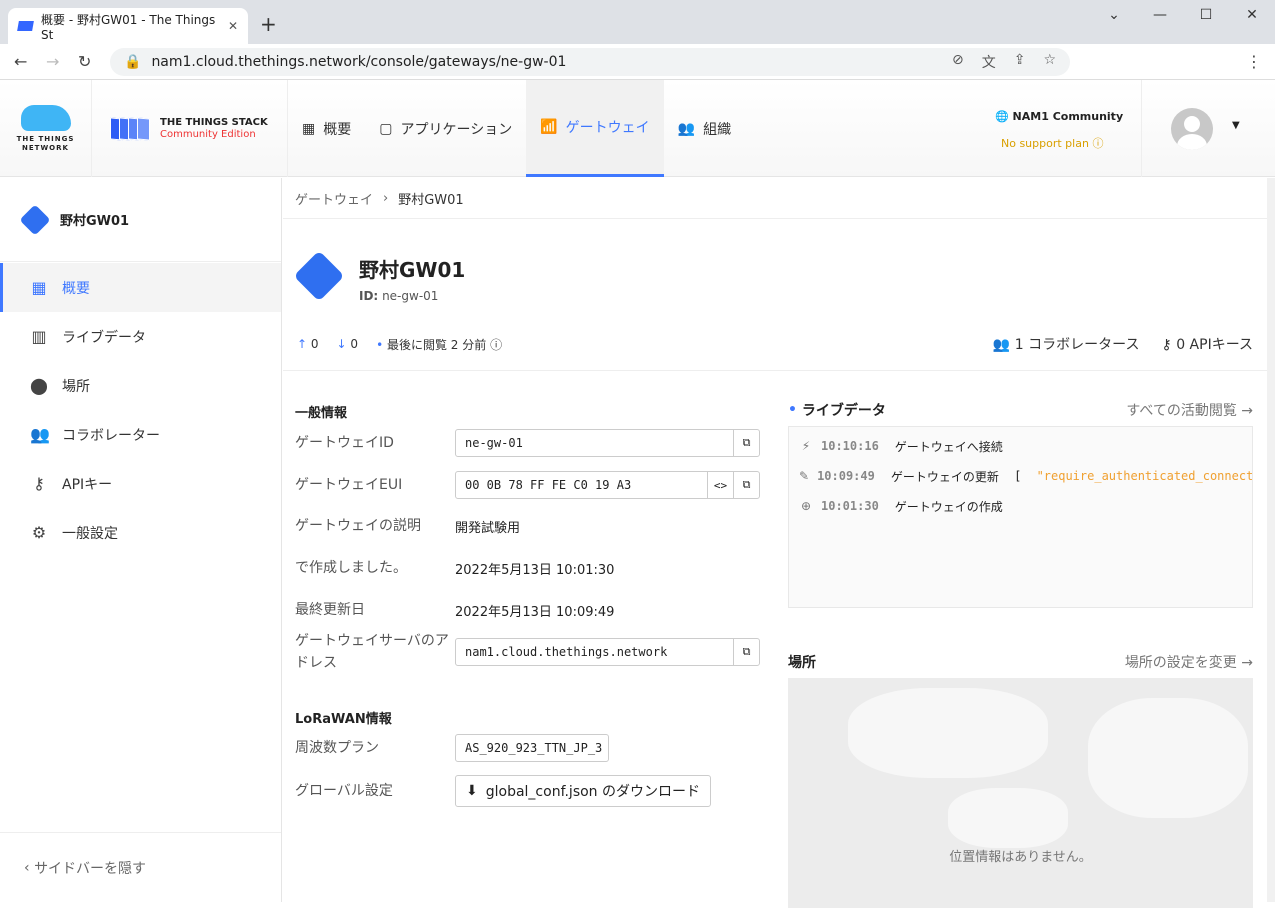 The height and width of the screenshot is (908, 1275). Describe the element at coordinates (1020, 446) in the screenshot. I see `event-row: ⚡ 10:10:16 ゲートウェイへ接続` at that location.